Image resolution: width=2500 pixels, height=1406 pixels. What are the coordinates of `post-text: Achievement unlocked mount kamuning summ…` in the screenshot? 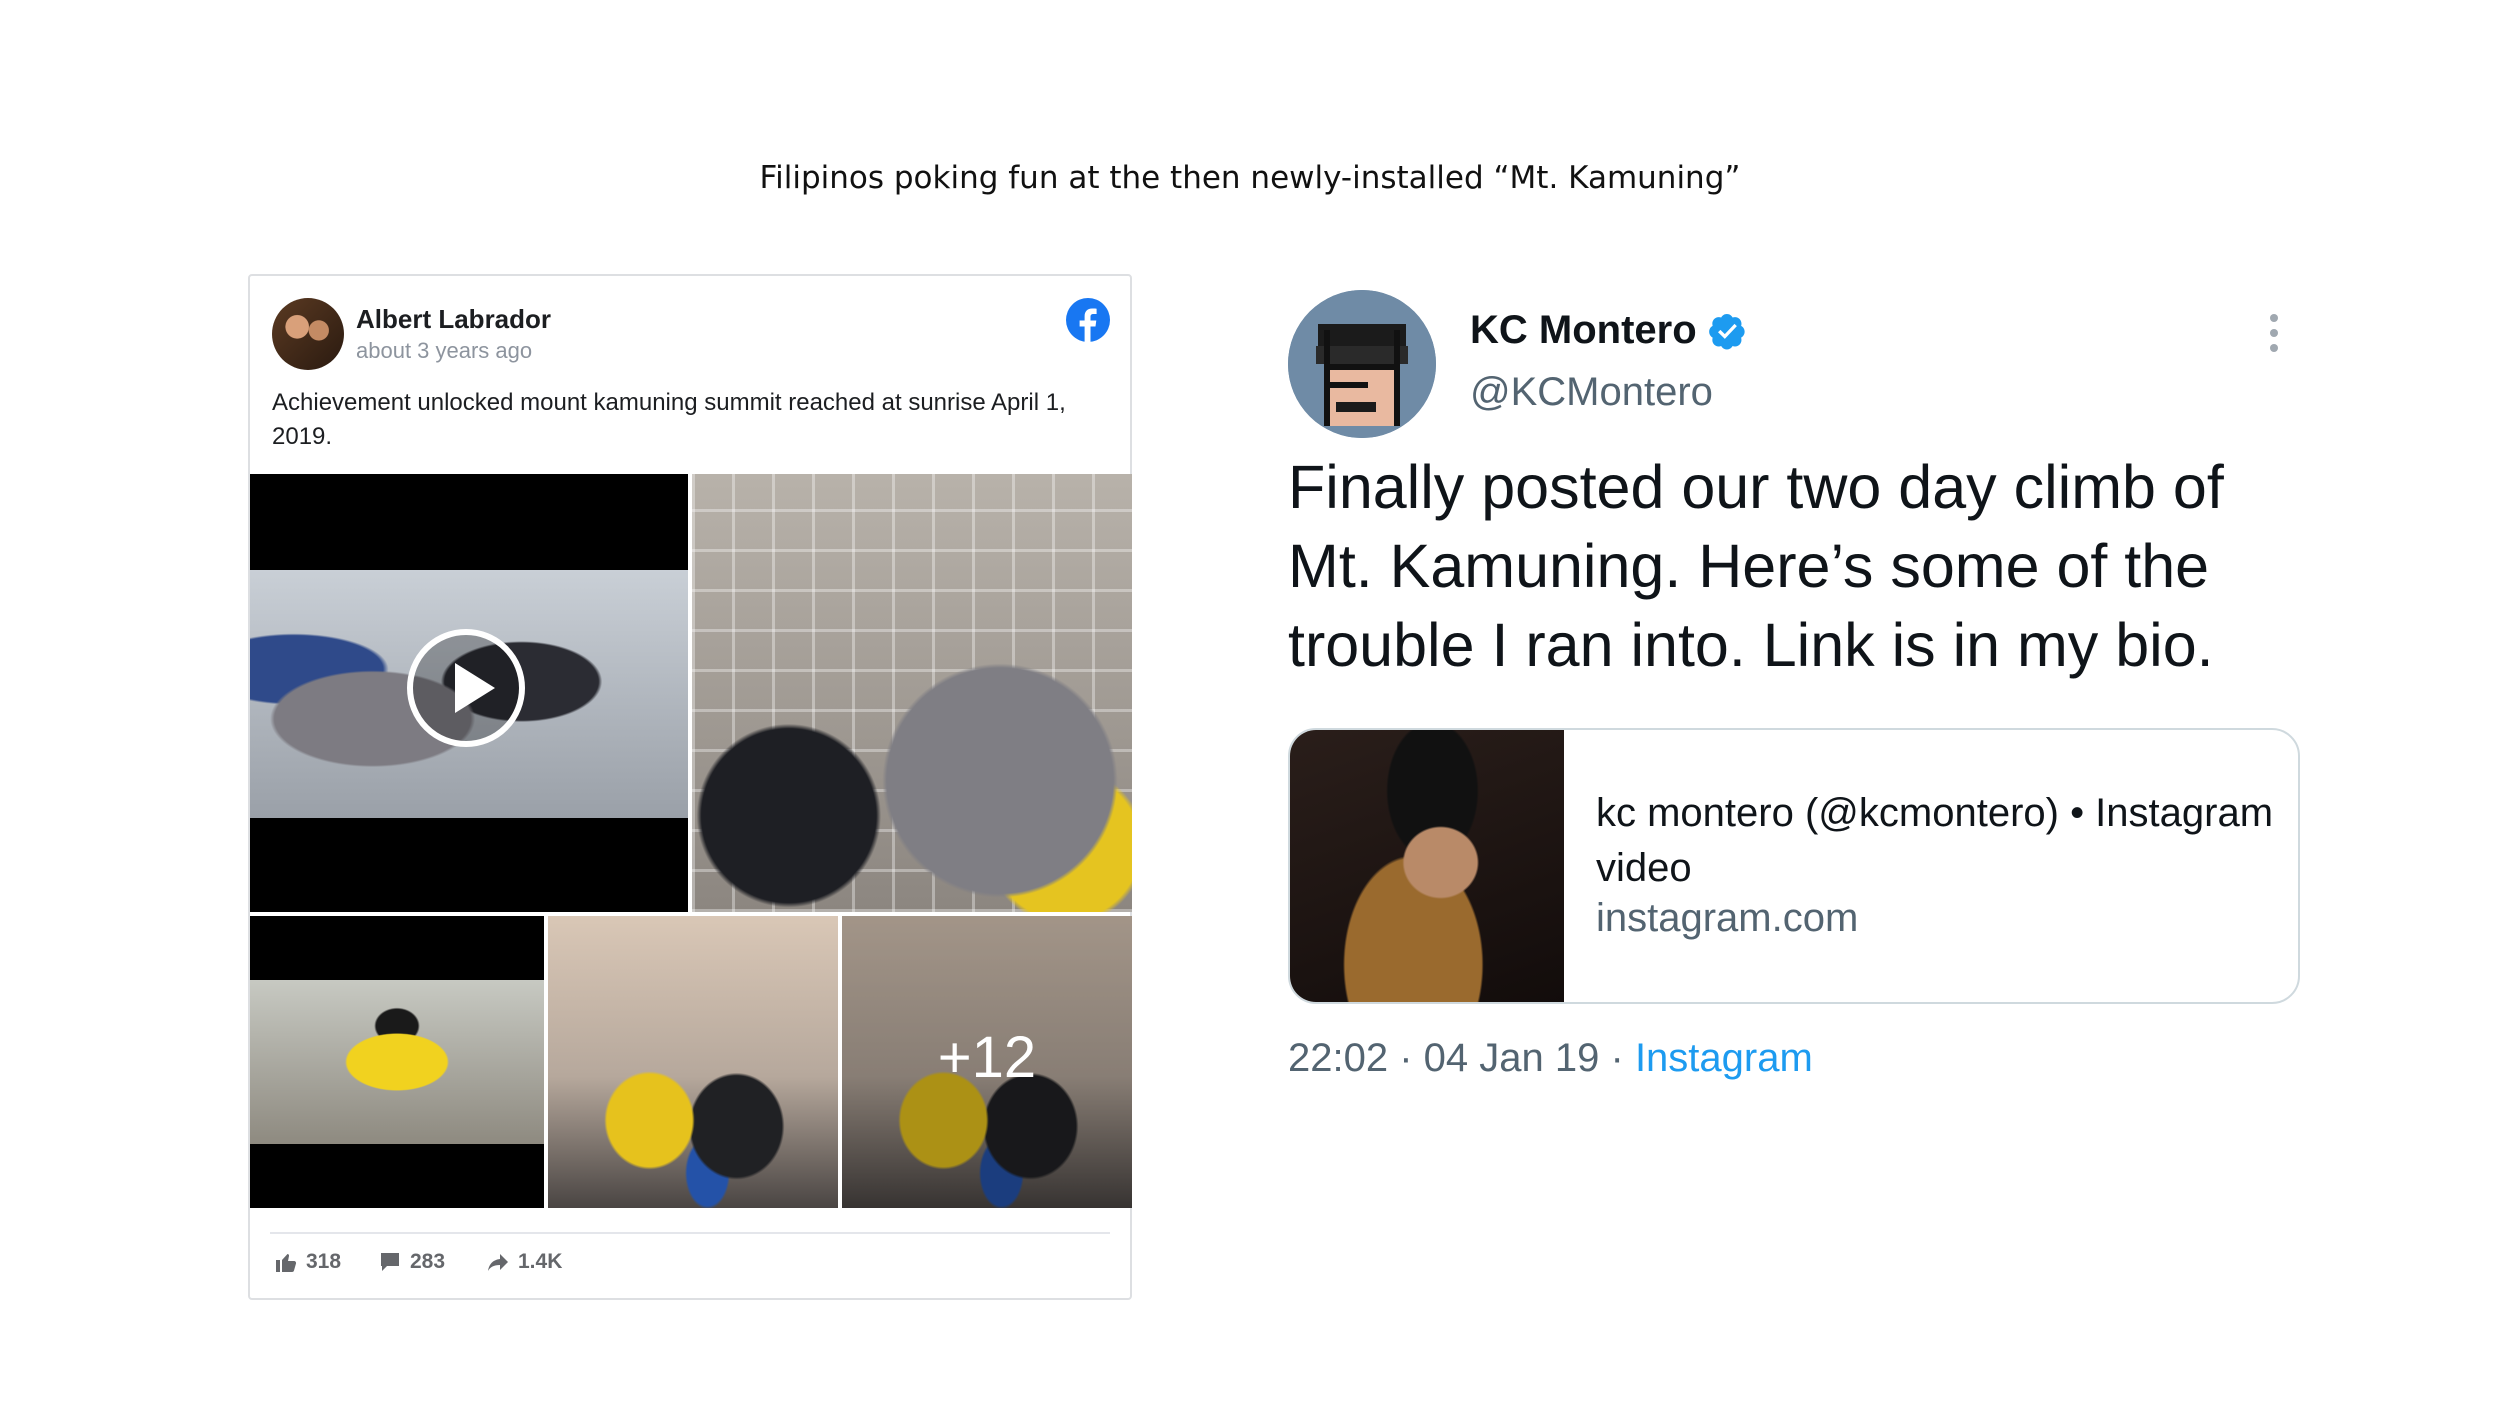 It's located at (669, 419).